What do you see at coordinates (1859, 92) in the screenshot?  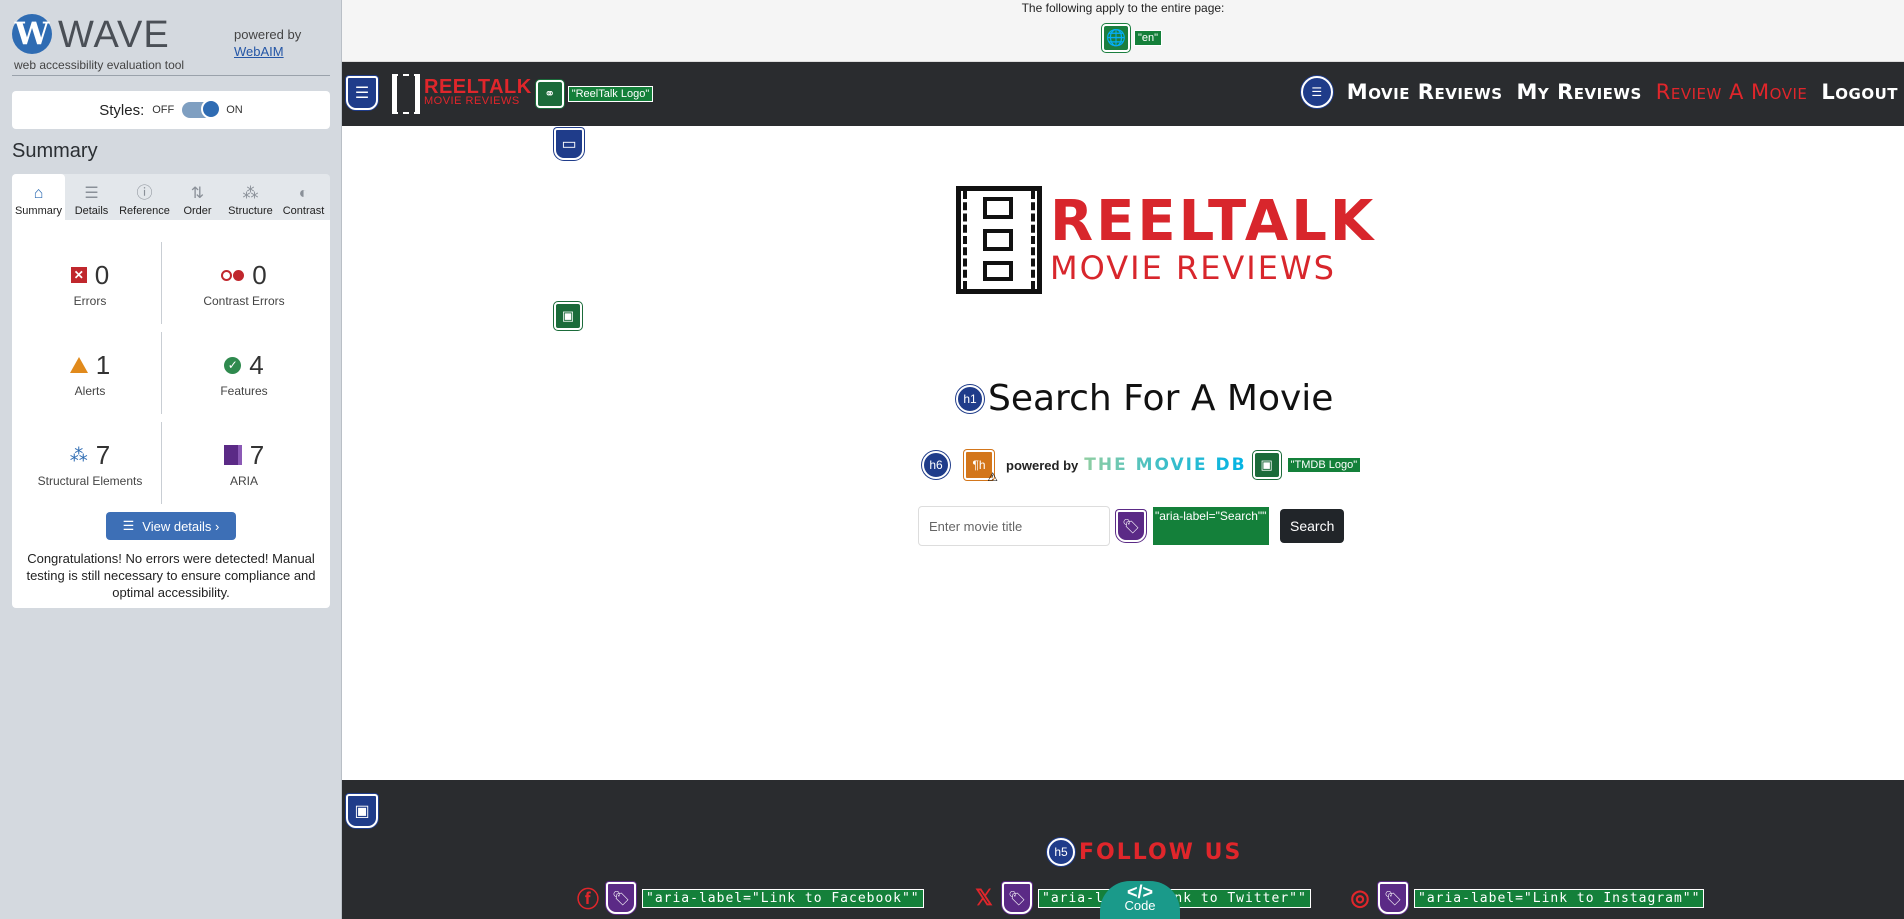 I see `nav-logout: Logout` at bounding box center [1859, 92].